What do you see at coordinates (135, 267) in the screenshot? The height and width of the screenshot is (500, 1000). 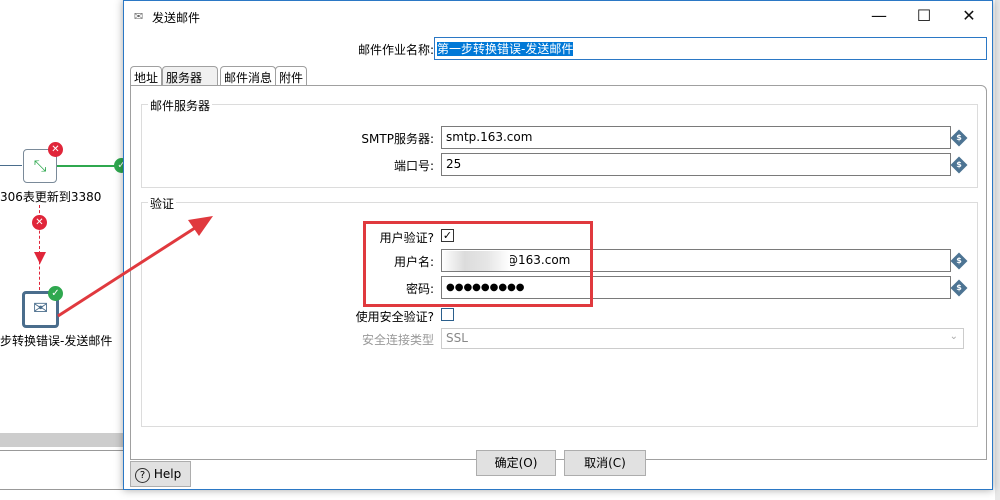 I see `annotation-arrow-icon` at bounding box center [135, 267].